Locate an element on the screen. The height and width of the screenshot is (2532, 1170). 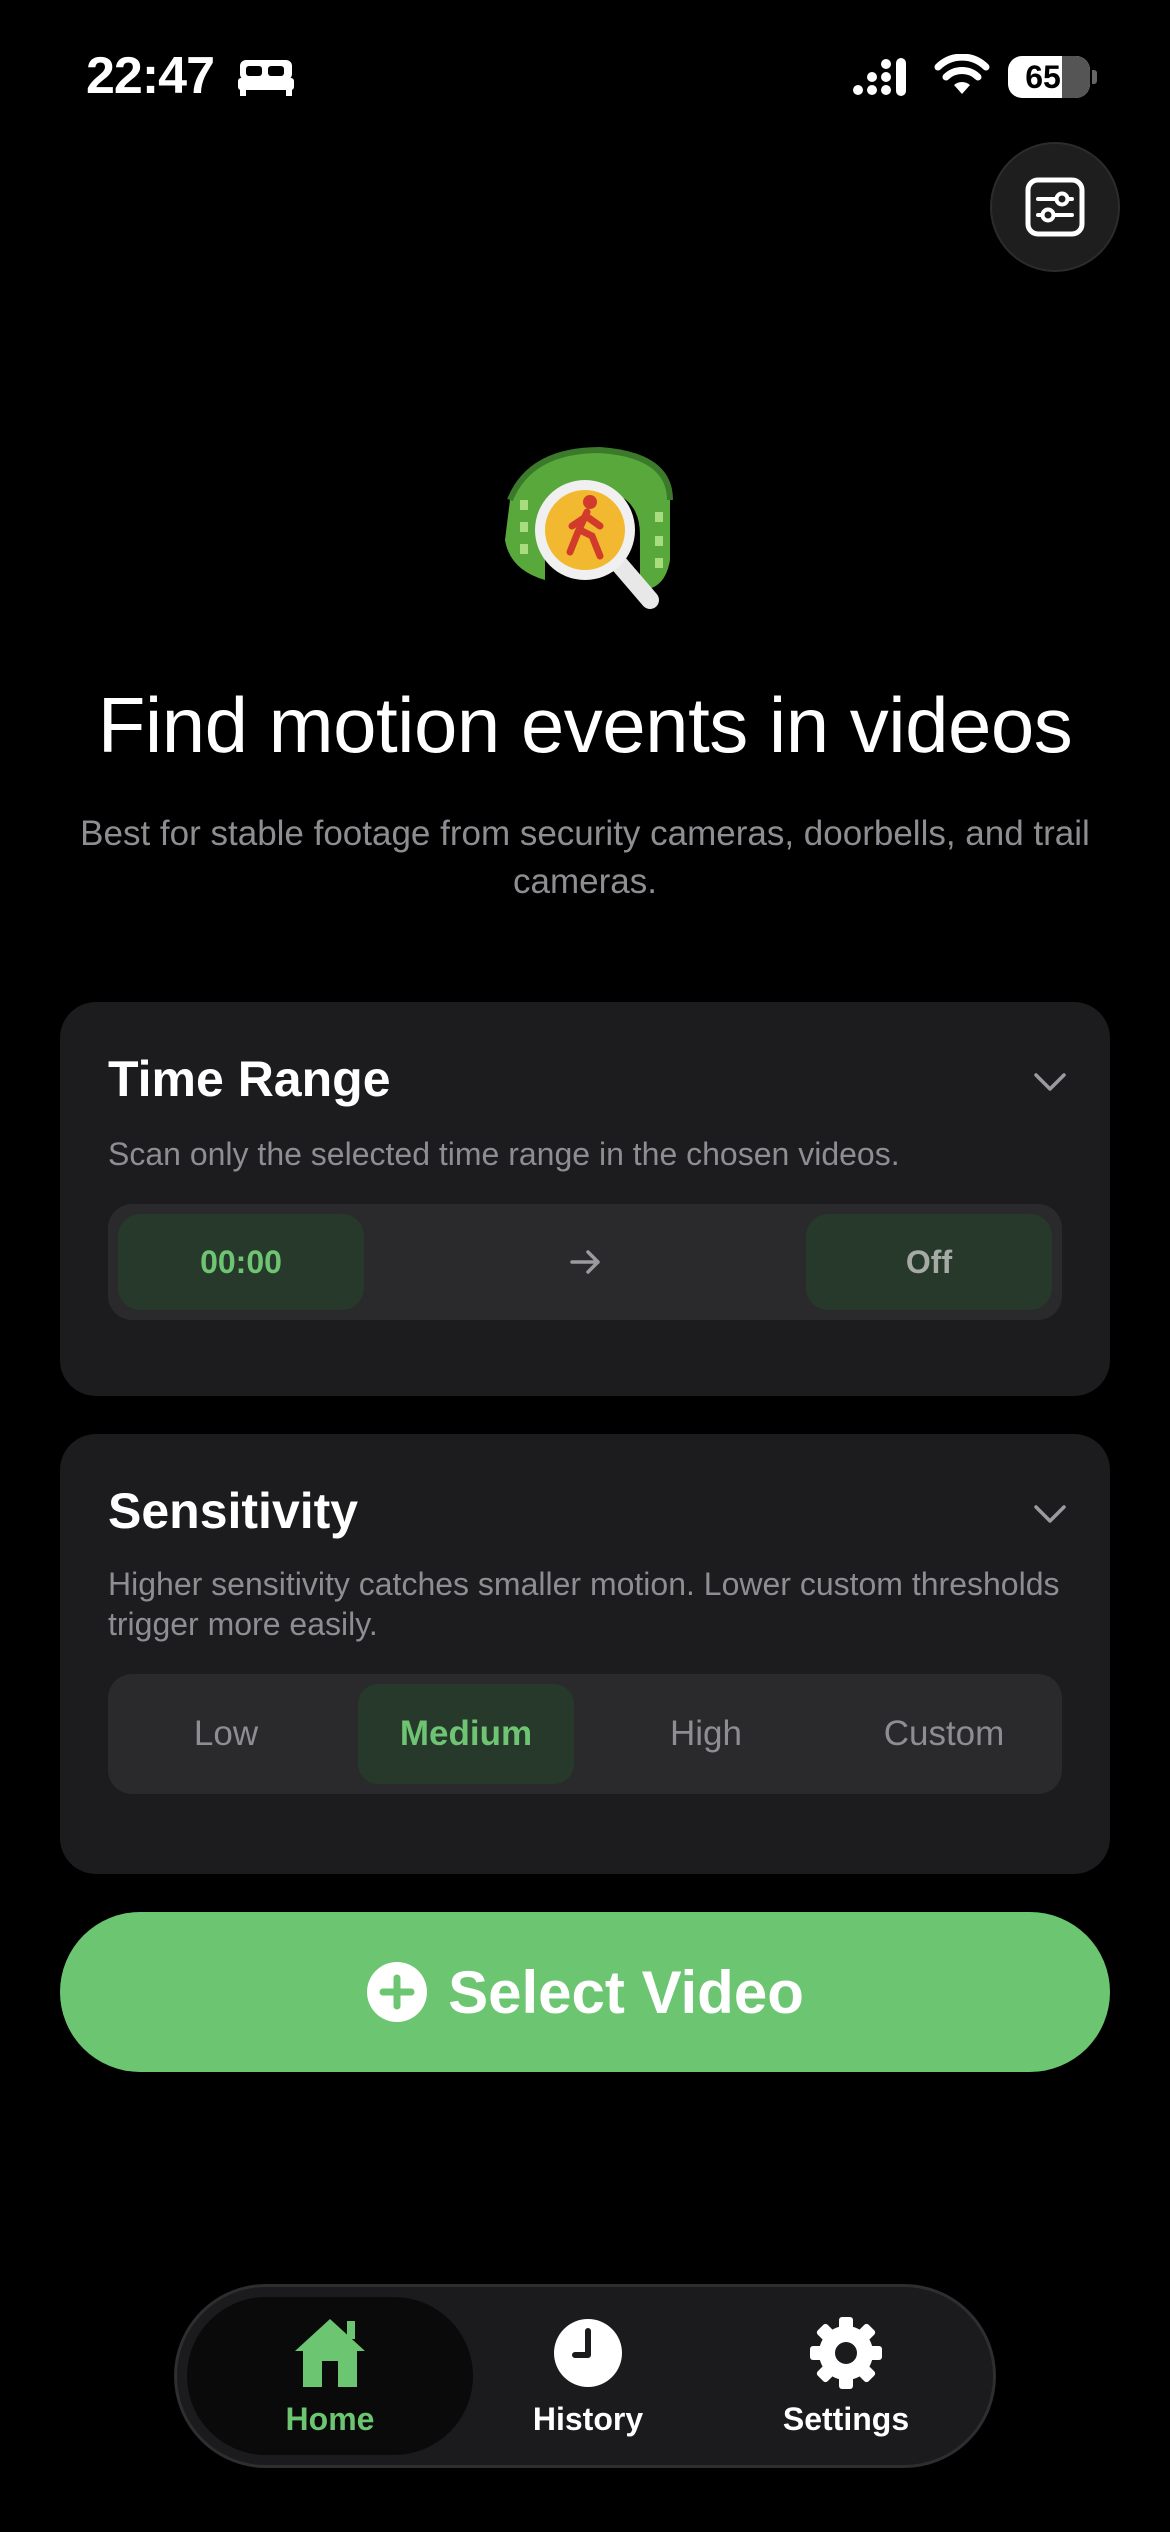
tab-home-label: Home is located at coordinates (330, 2418).